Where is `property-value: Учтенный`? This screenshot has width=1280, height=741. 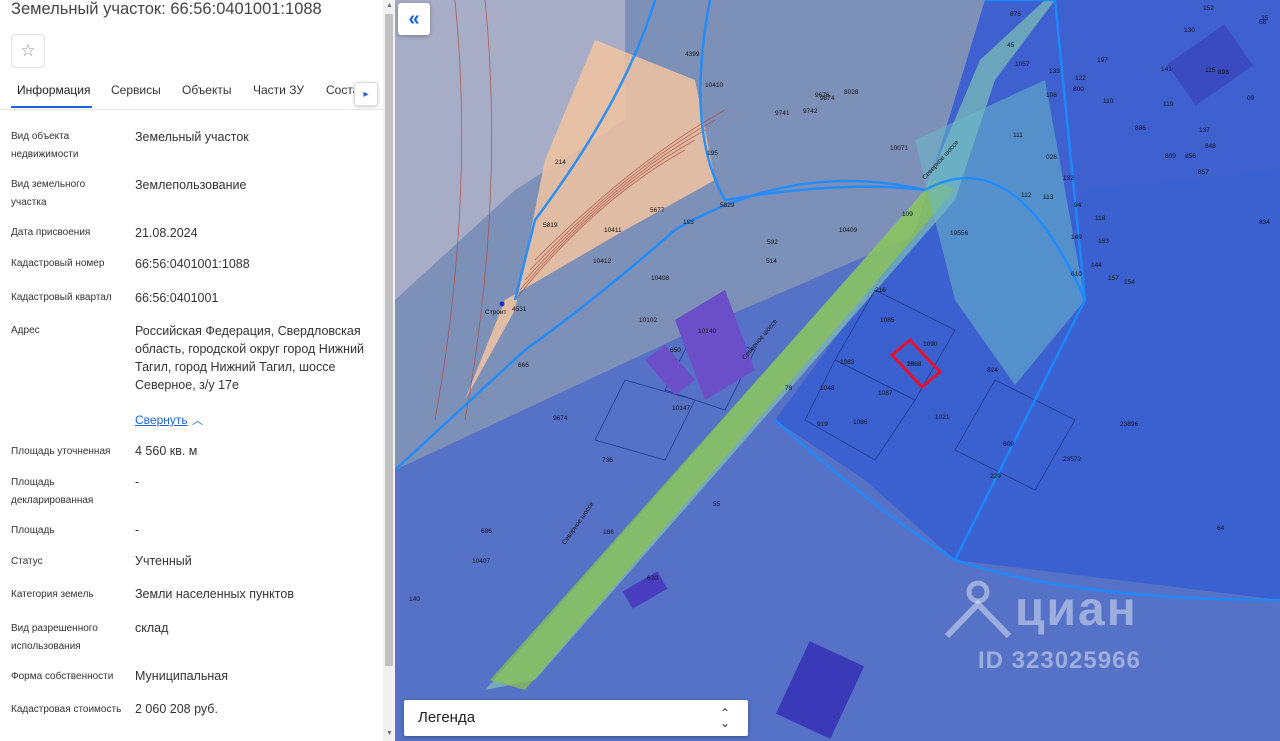 property-value: Учтенный is located at coordinates (163, 561).